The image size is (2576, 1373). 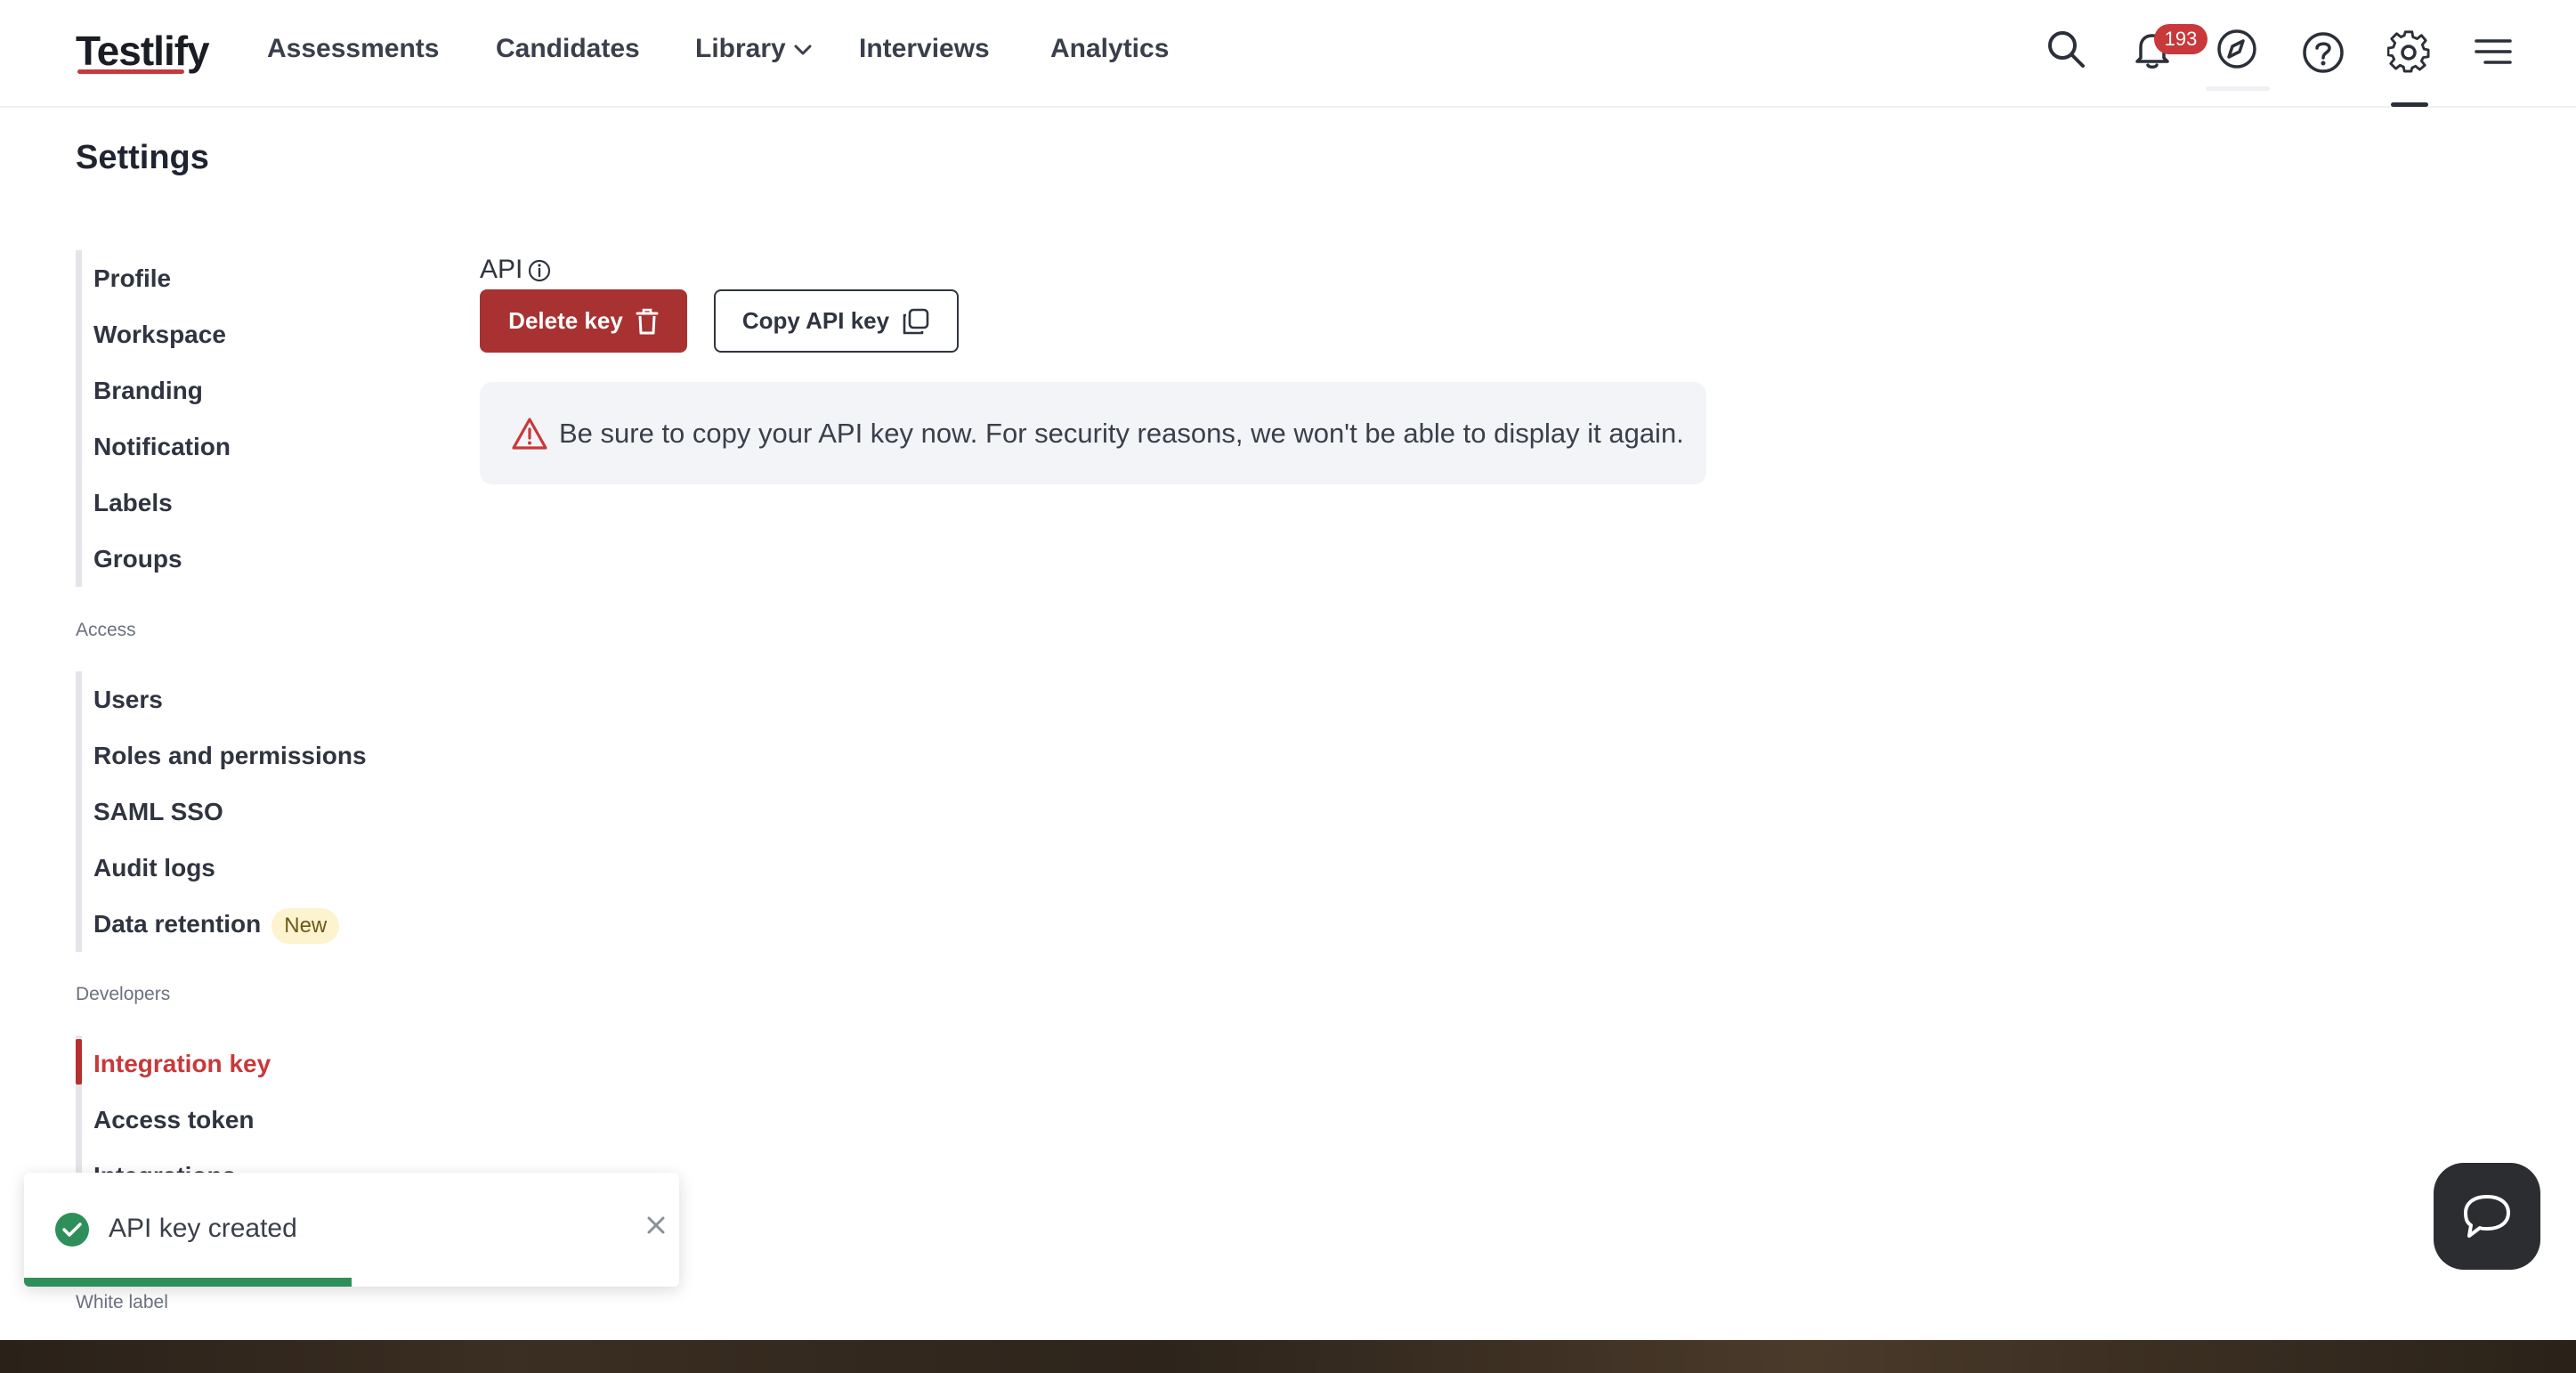 What do you see at coordinates (2180, 39) in the screenshot?
I see `notification-badge: 193` at bounding box center [2180, 39].